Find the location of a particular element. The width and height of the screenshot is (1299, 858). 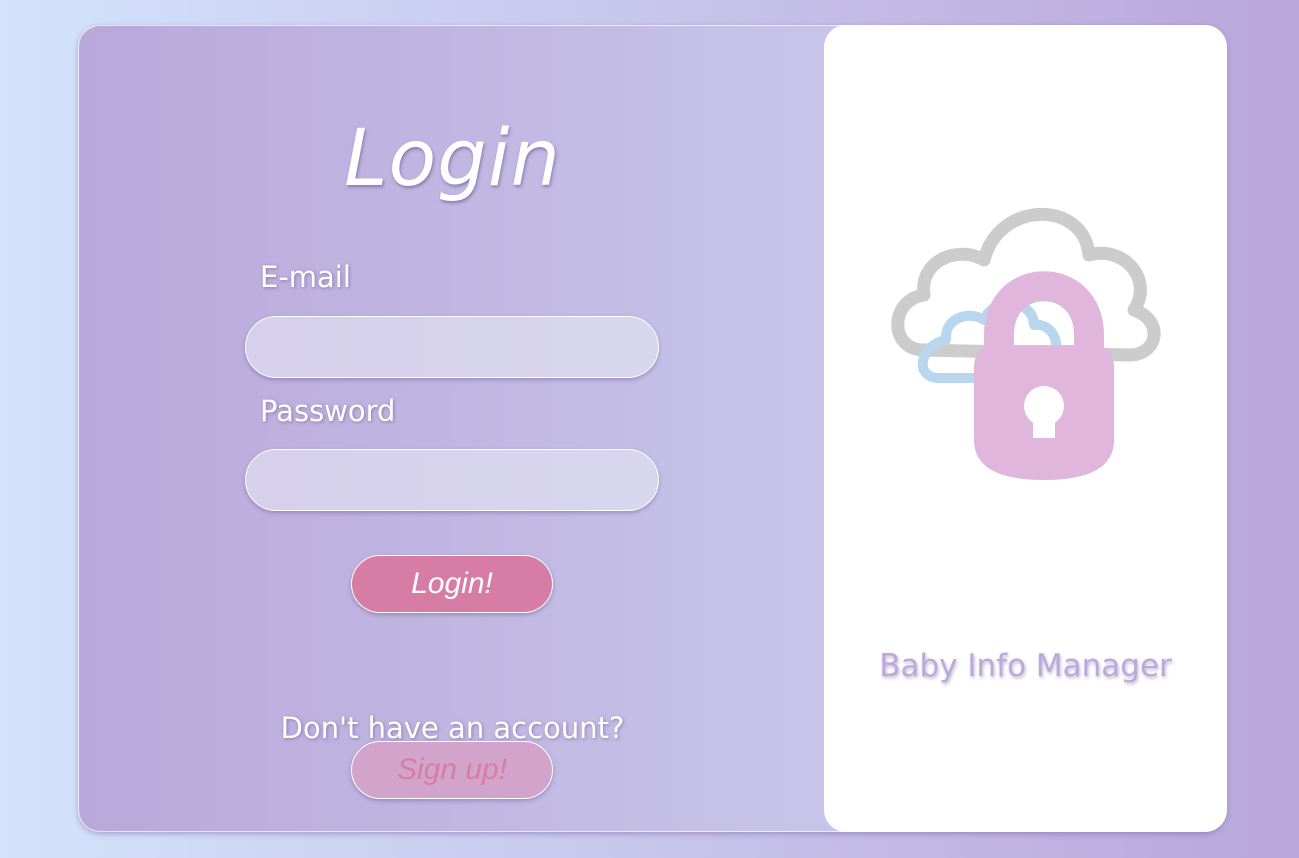

keyhole-slot-shape is located at coordinates (1044, 424).